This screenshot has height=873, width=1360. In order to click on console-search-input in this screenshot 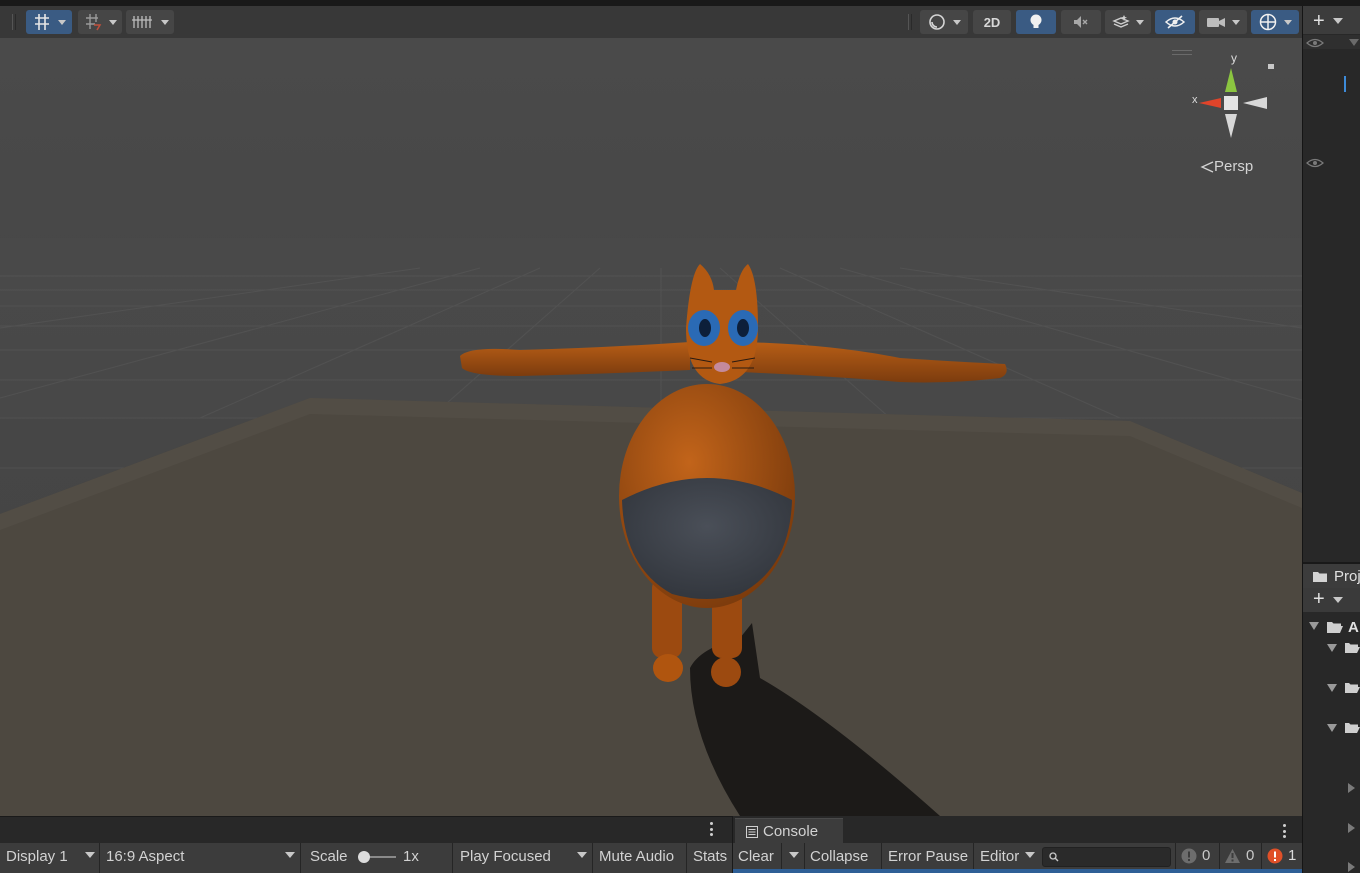, I will do `click(1106, 857)`.